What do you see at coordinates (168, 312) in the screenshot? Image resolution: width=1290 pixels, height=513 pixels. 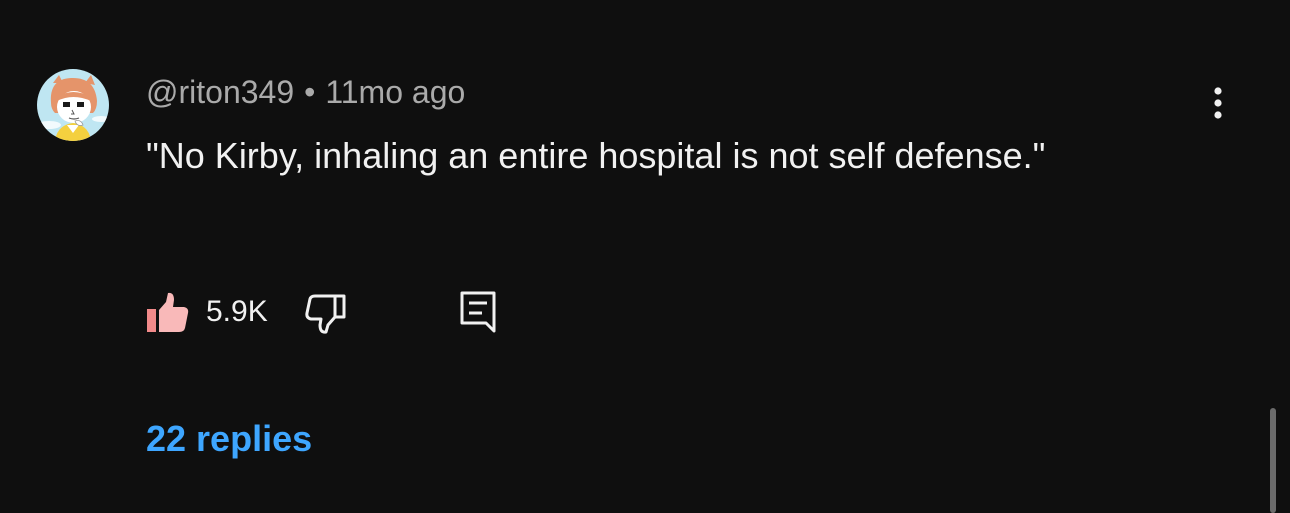 I see `thumbs-up-icon` at bounding box center [168, 312].